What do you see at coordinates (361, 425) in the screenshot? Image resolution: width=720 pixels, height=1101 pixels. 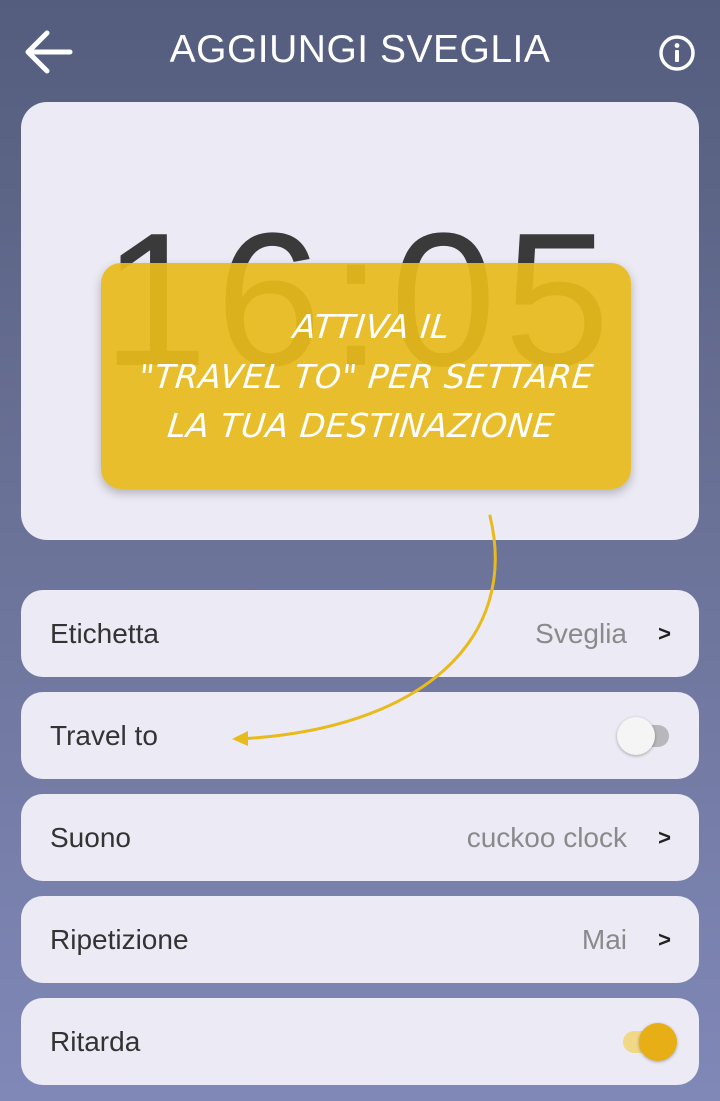 I see `tutorial-line-3: LA TUA DESTINAZIONE` at bounding box center [361, 425].